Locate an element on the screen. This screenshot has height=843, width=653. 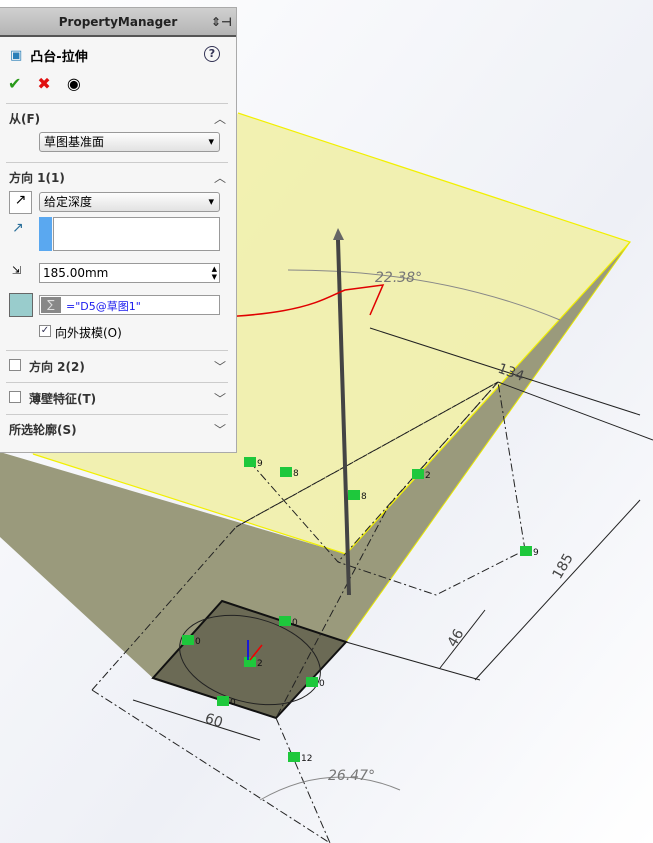
dim-angle-bottom: 26.47° is located at coordinates (351, 776).